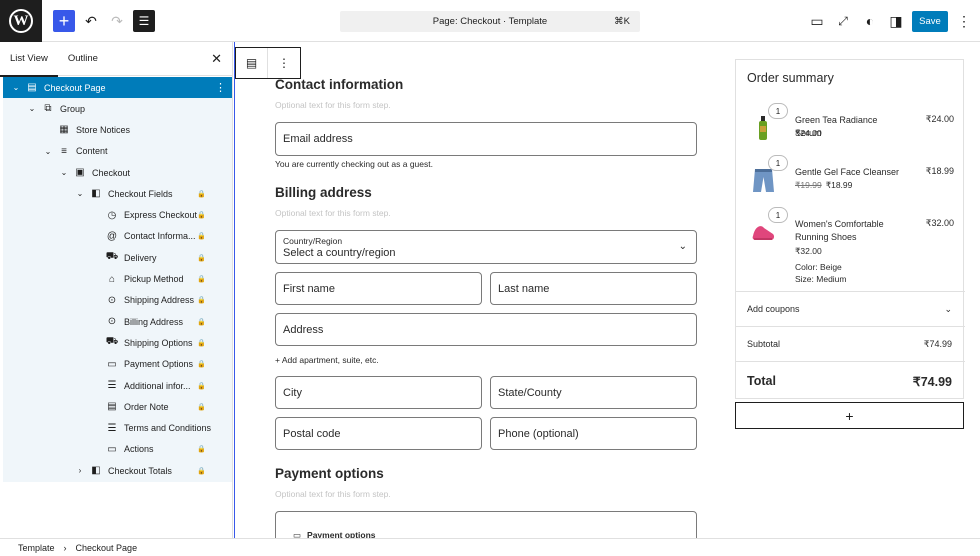  Describe the element at coordinates (486, 247) in the screenshot. I see `country-select: Country/Region Select a country/region ⌄` at that location.